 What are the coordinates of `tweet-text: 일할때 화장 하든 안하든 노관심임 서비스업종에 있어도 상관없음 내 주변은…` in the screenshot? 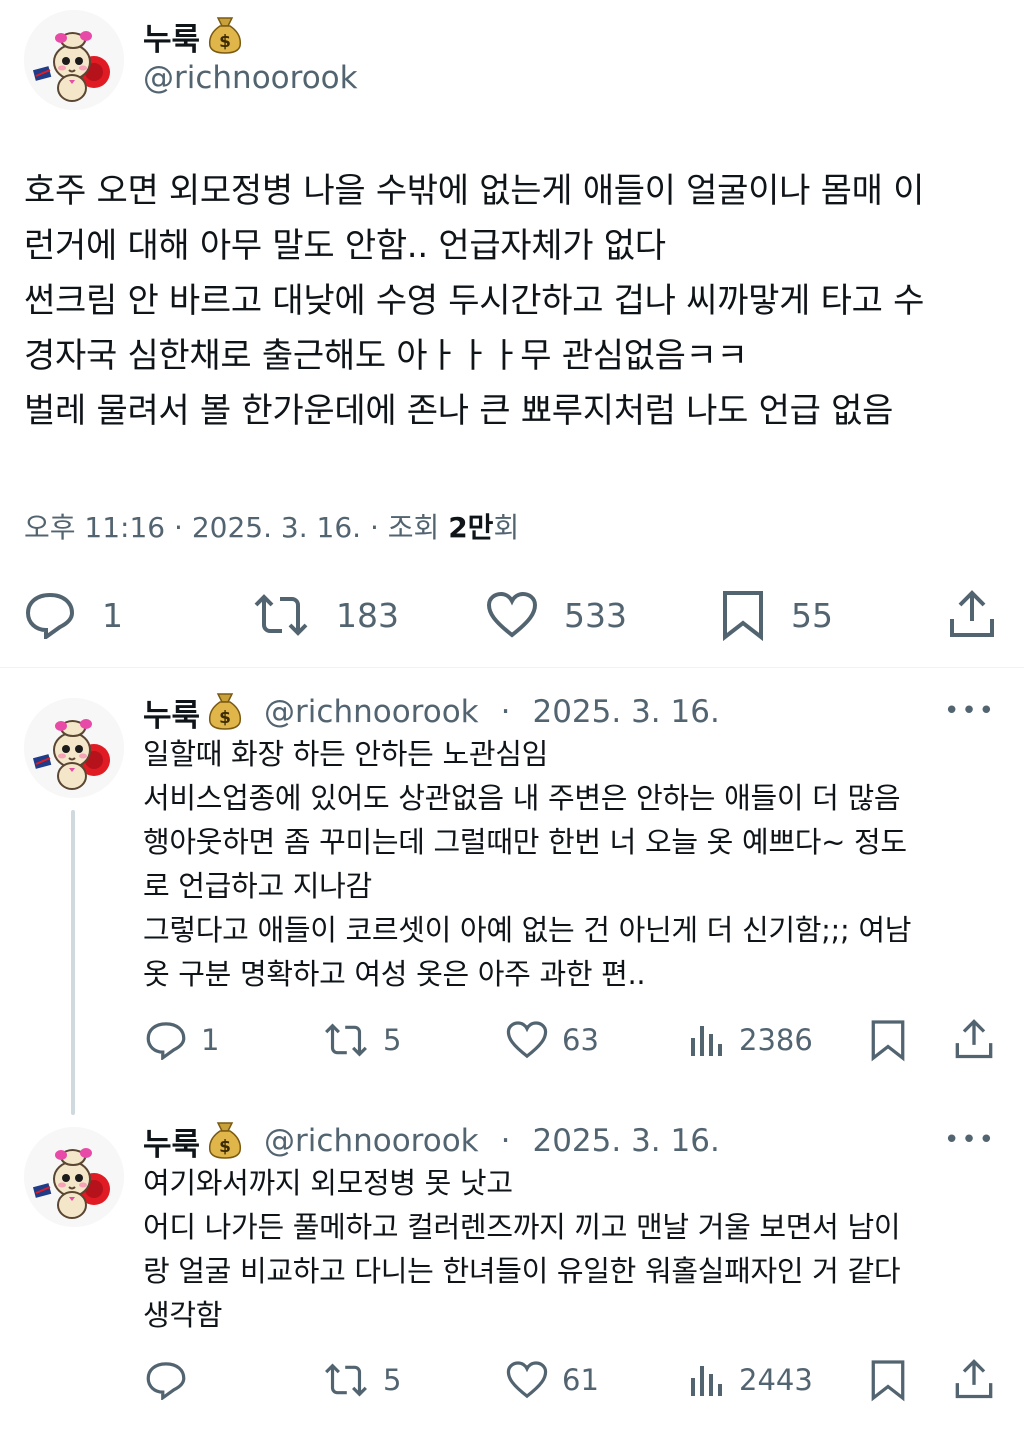 It's located at (527, 864).